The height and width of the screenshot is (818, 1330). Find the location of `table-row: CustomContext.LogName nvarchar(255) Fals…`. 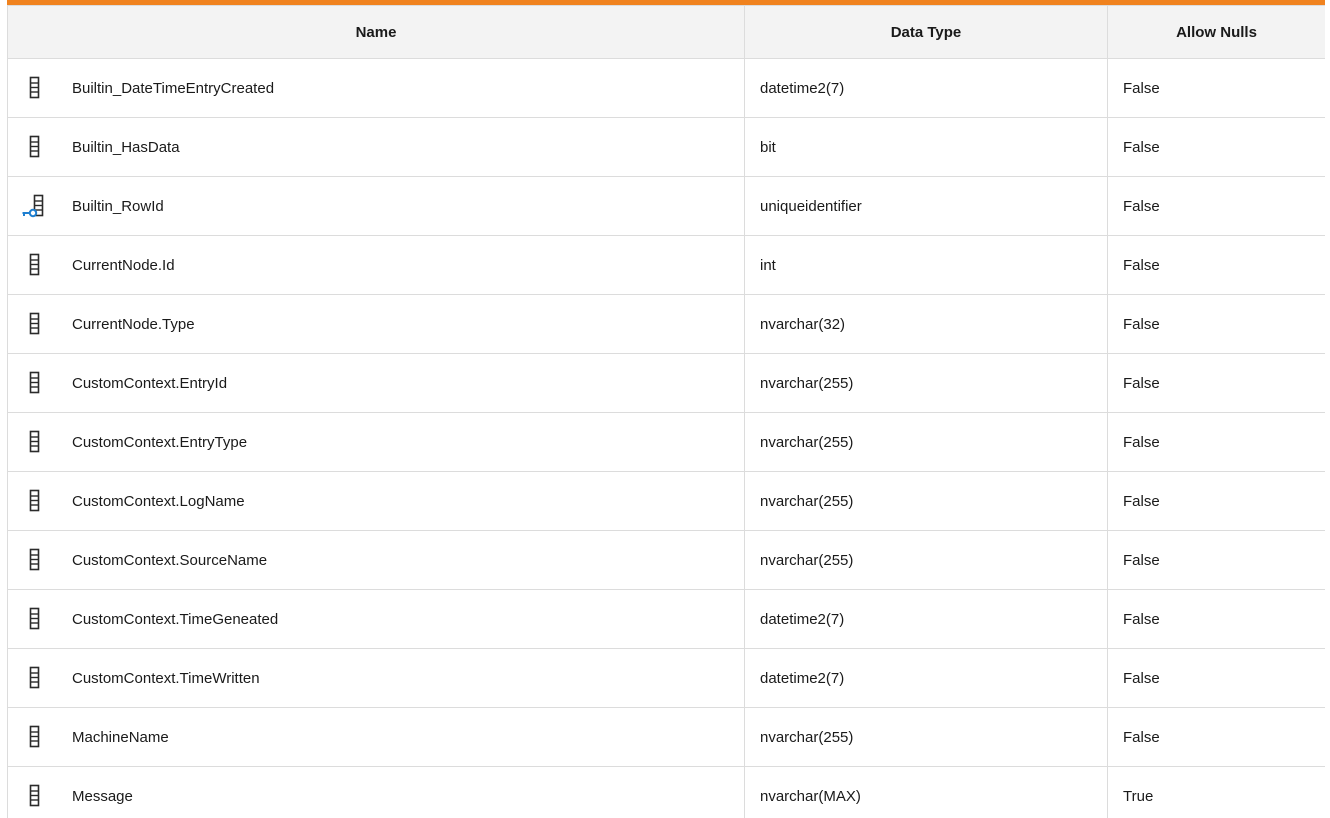

table-row: CustomContext.LogName nvarchar(255) Fals… is located at coordinates (666, 501).